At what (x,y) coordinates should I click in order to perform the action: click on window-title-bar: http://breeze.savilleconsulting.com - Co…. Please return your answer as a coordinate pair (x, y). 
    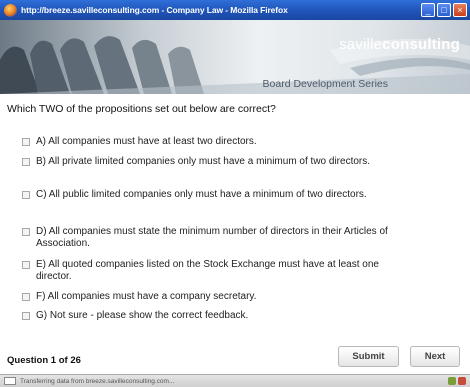
    Looking at the image, I should click on (235, 10).